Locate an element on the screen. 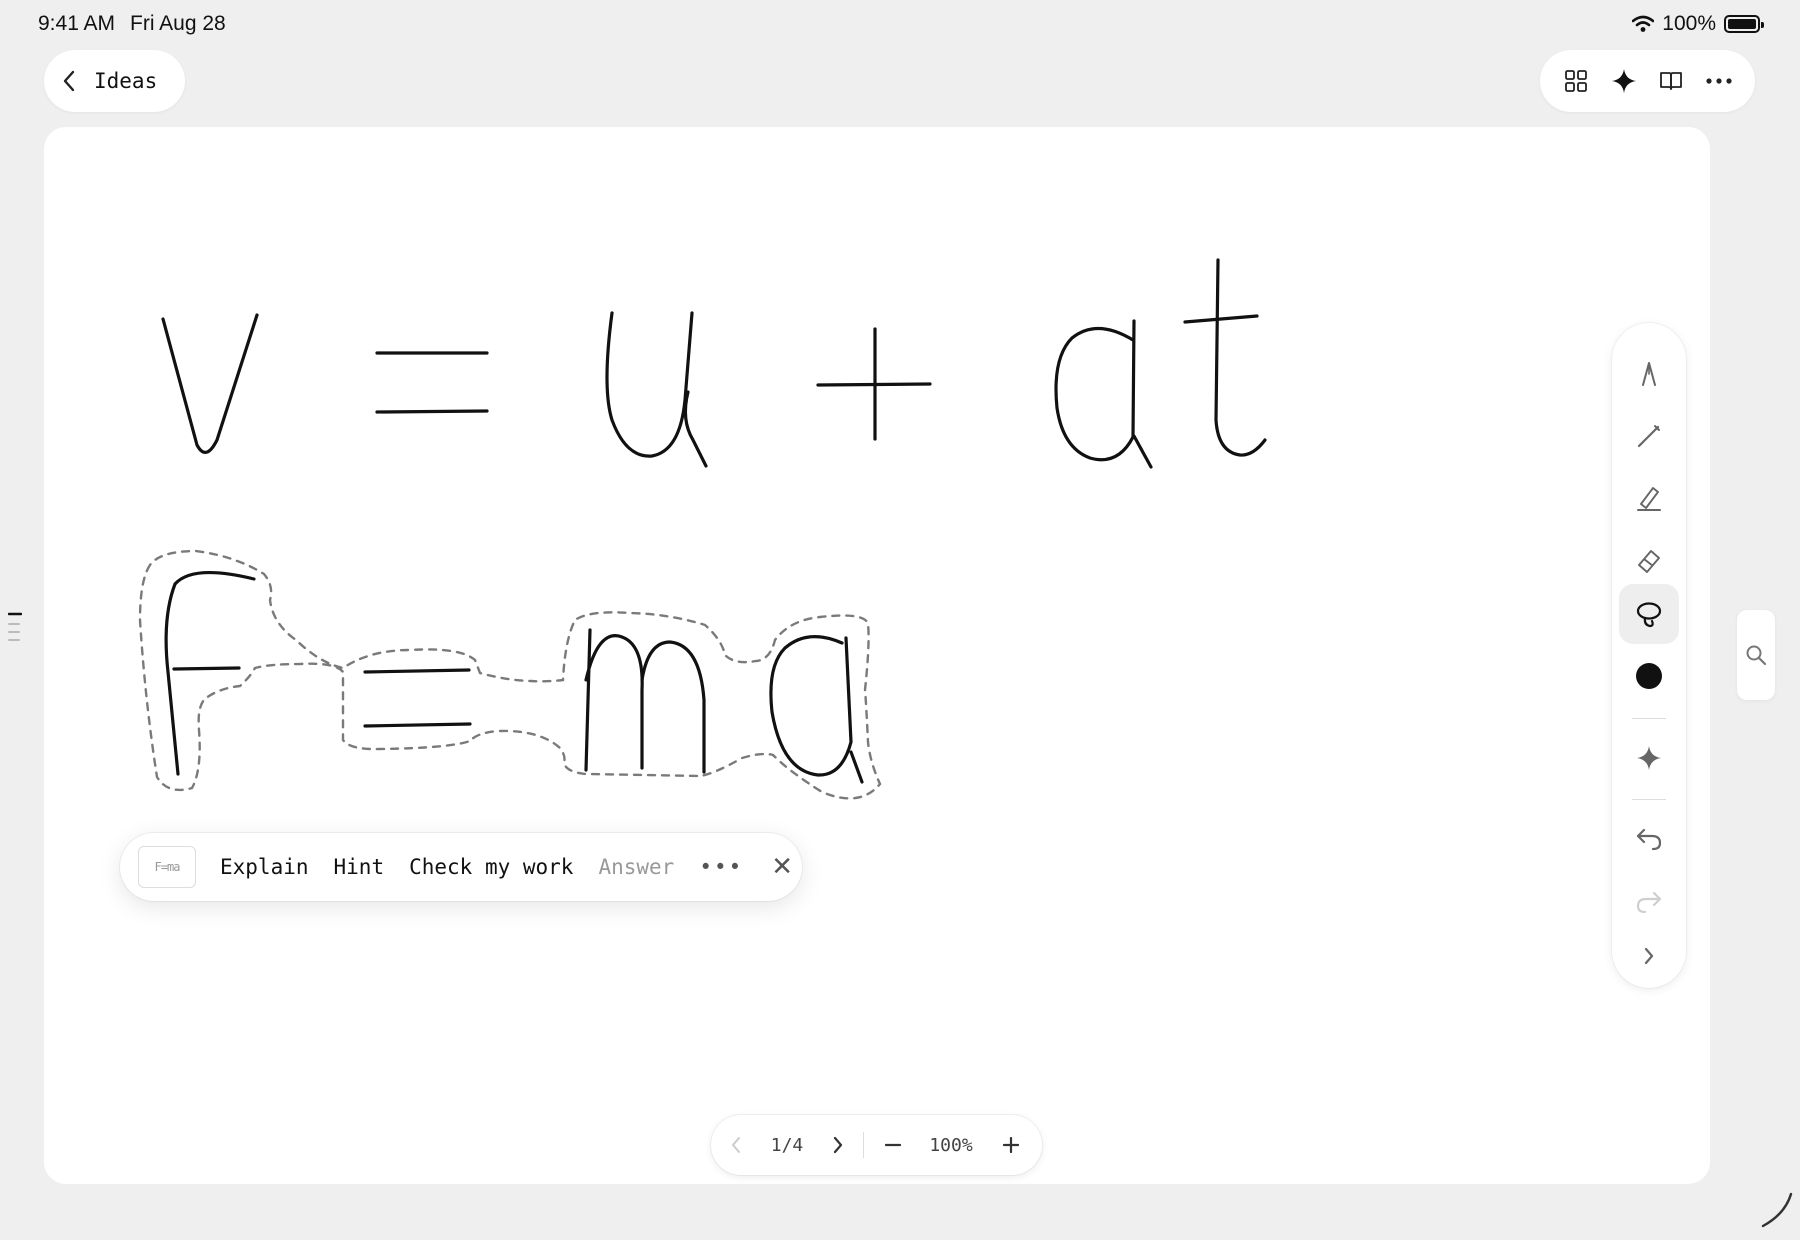  highlighter-icon is located at coordinates (1649, 499).